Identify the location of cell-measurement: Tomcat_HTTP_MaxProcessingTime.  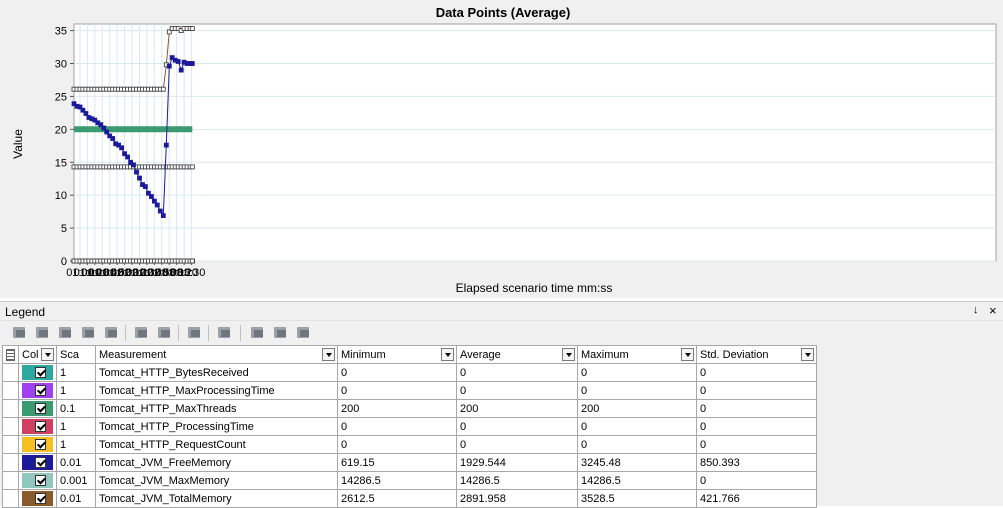
(216, 390).